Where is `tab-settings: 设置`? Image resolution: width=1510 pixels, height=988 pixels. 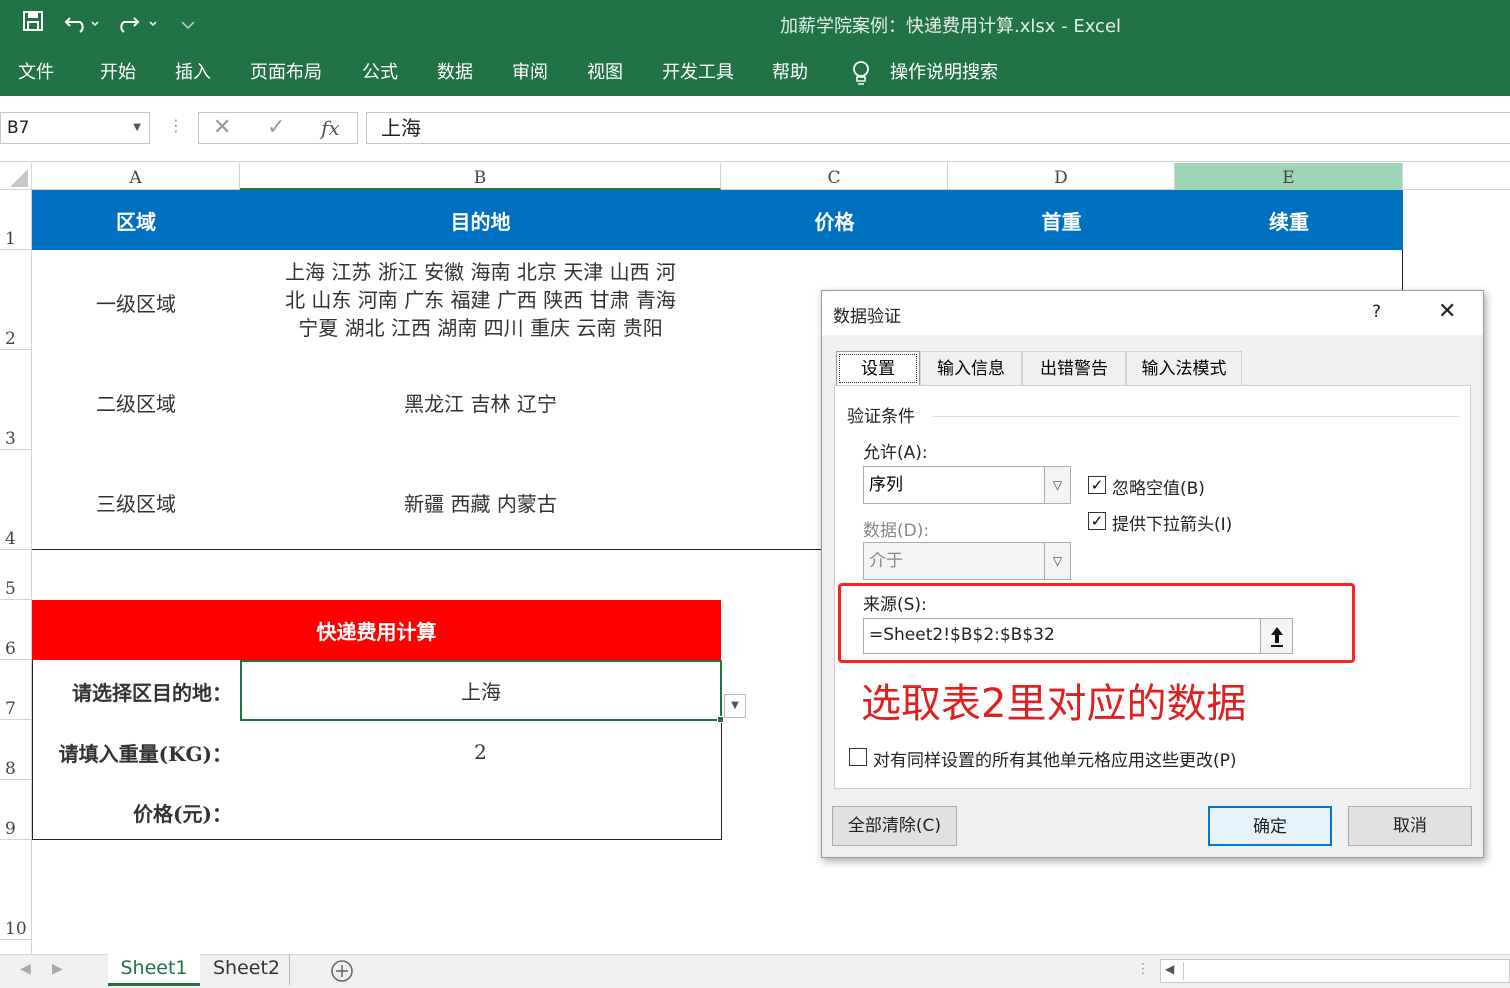 tab-settings: 设置 is located at coordinates (878, 368).